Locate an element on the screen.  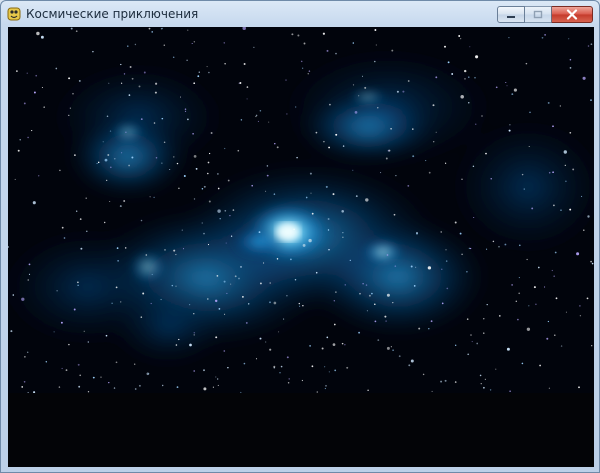
minimize-icon is located at coordinates (511, 16).